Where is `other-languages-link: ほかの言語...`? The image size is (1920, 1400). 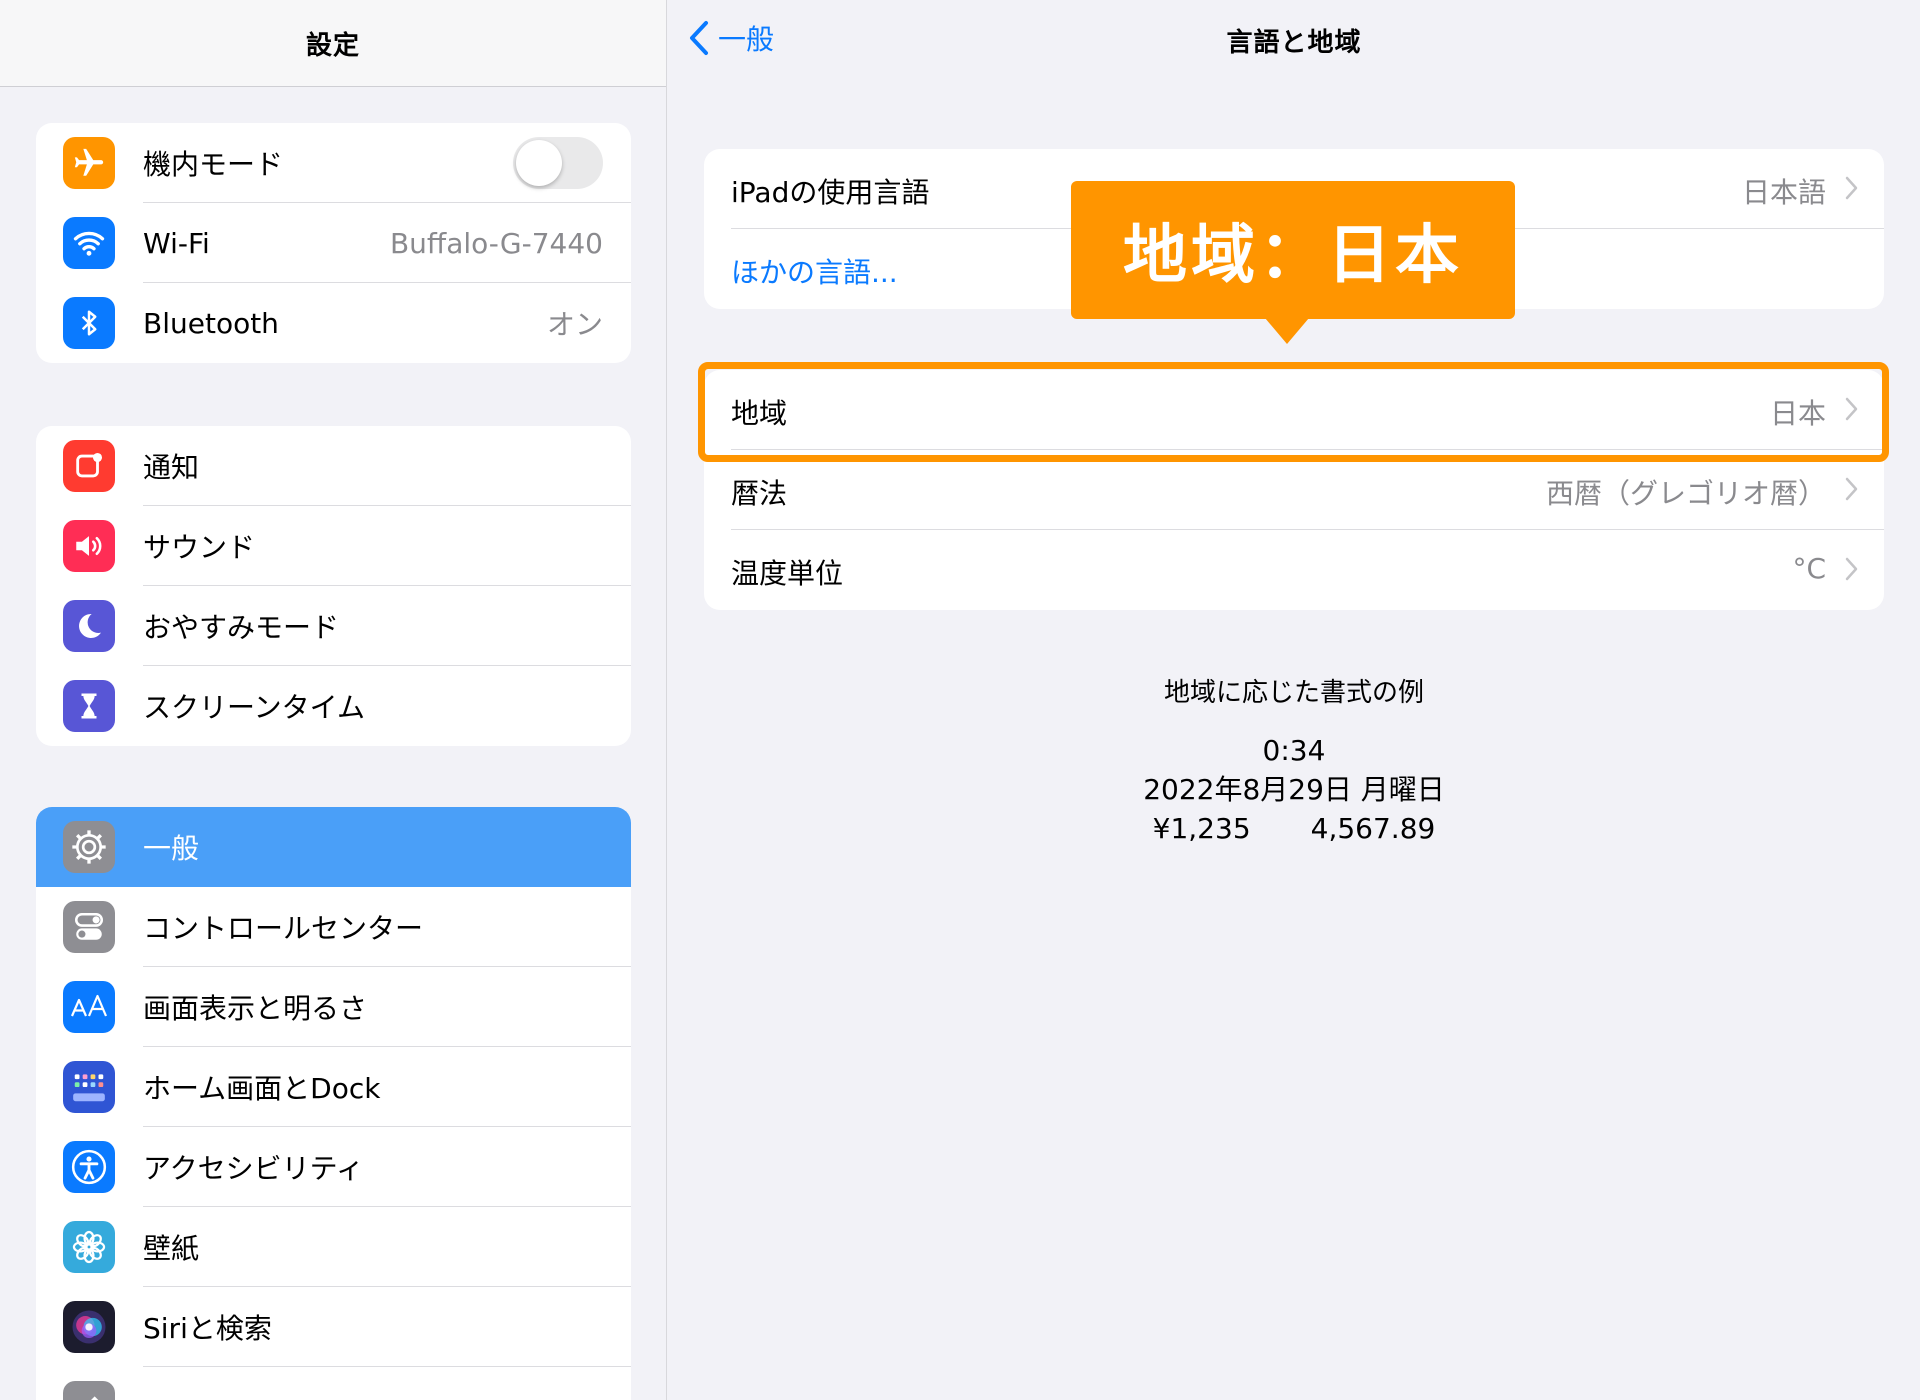
other-languages-link: ほかの言語... is located at coordinates (814, 271).